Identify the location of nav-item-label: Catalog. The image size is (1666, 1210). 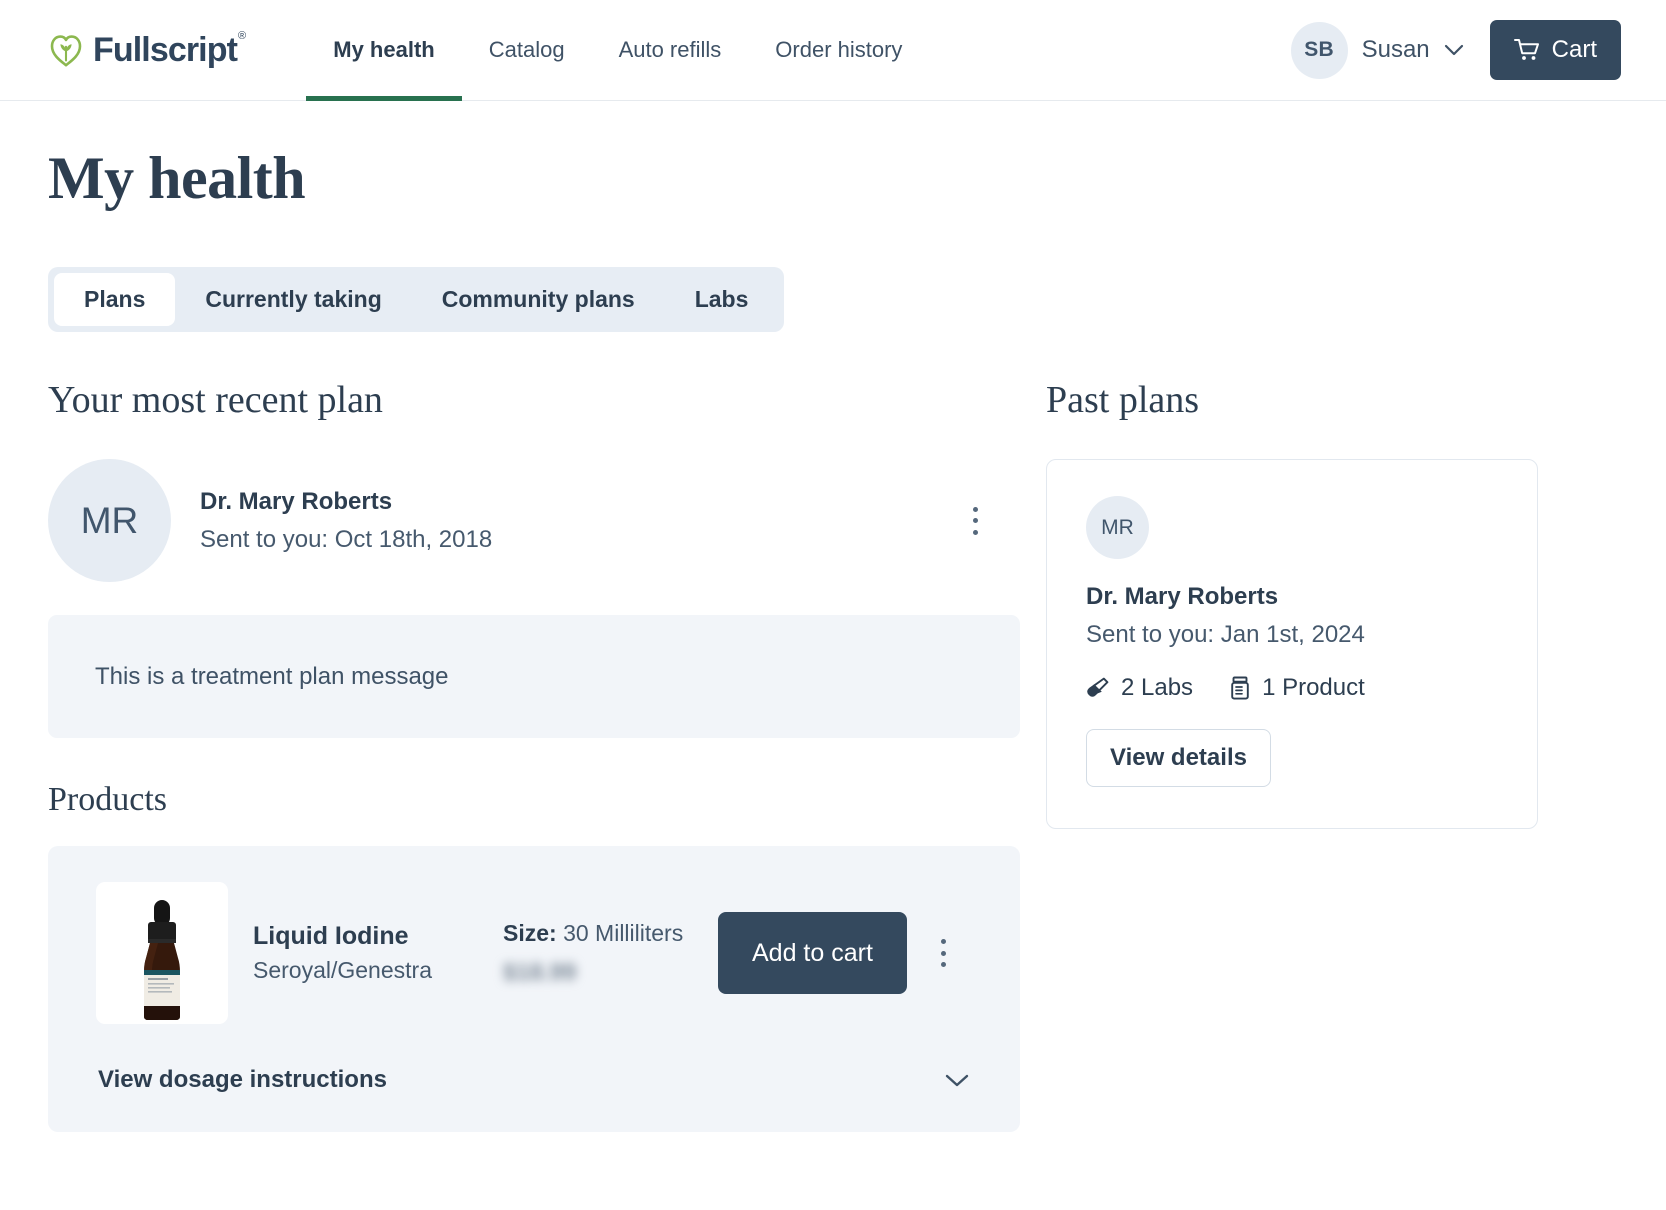
(526, 49).